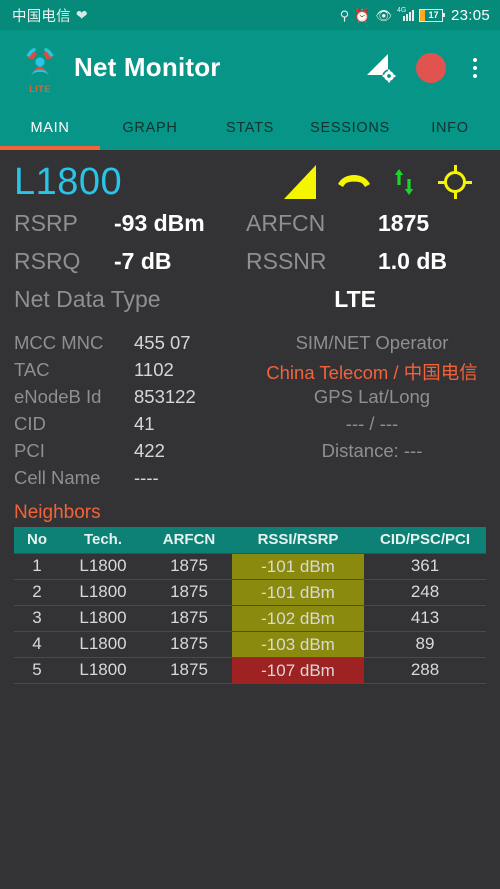 This screenshot has width=500, height=889. I want to click on cell-rssi: -107 dBm, so click(298, 670).